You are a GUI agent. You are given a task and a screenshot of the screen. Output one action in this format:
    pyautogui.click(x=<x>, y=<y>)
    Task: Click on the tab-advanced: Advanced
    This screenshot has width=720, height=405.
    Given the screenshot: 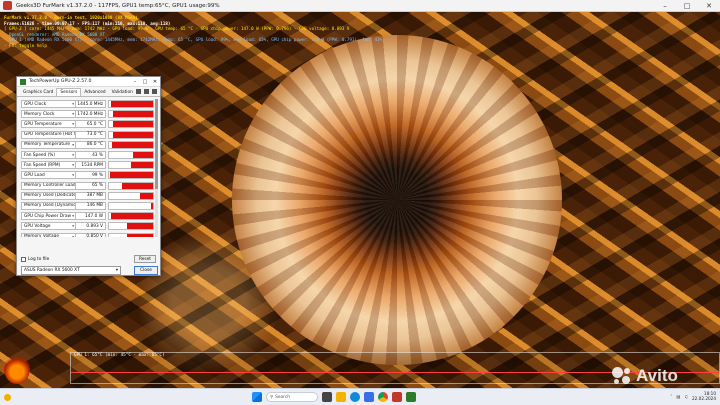 What is the action you would take?
    pyautogui.click(x=94, y=92)
    